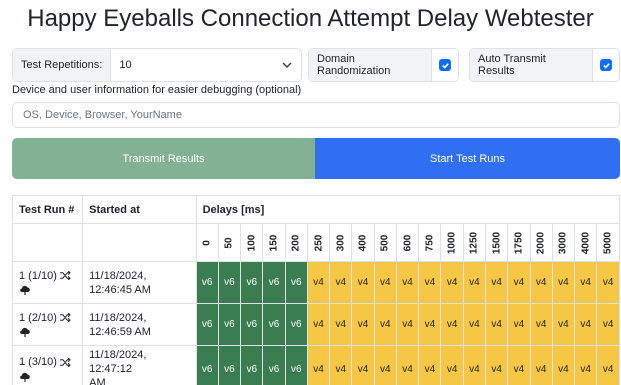 Image resolution: width=621 pixels, height=385 pixels. I want to click on header-delays: Delays [ms], so click(408, 209).